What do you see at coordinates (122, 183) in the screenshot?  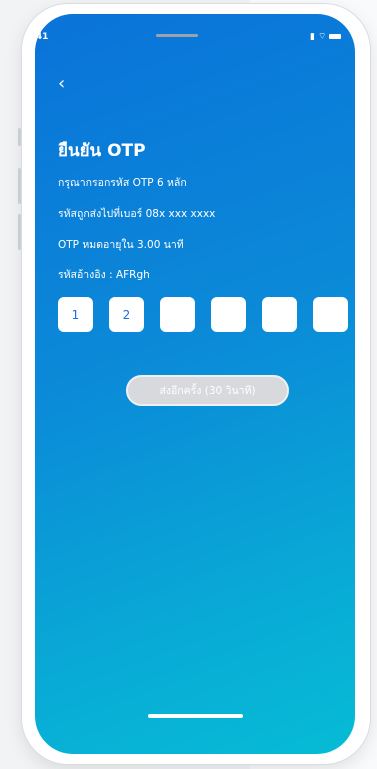 I see `otp-instruction: กรุณากรอกรหัส OTP 6 หลัก` at bounding box center [122, 183].